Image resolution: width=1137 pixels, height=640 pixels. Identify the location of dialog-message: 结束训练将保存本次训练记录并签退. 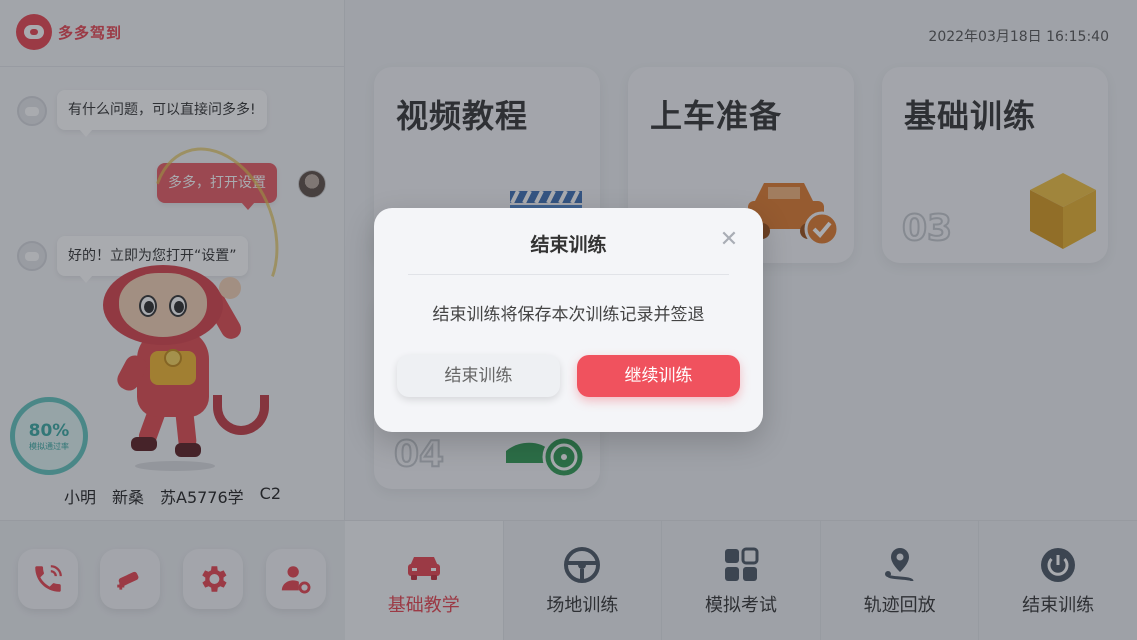
(568, 315).